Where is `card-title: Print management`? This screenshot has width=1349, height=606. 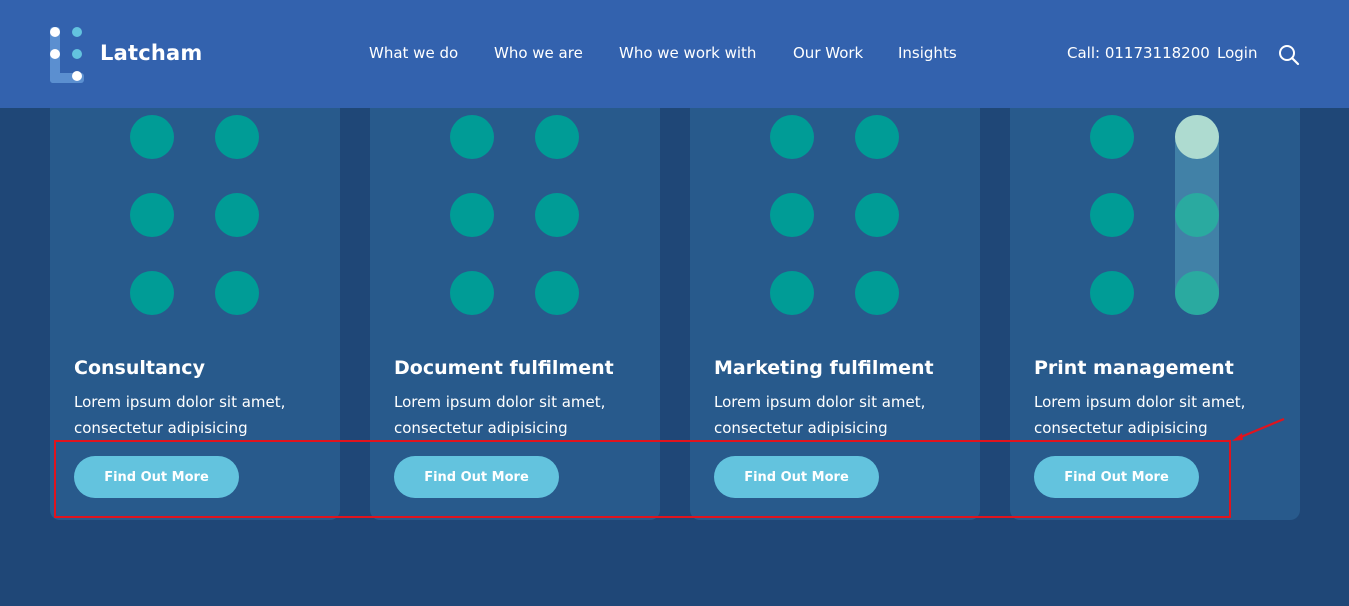 card-title: Print management is located at coordinates (1134, 368).